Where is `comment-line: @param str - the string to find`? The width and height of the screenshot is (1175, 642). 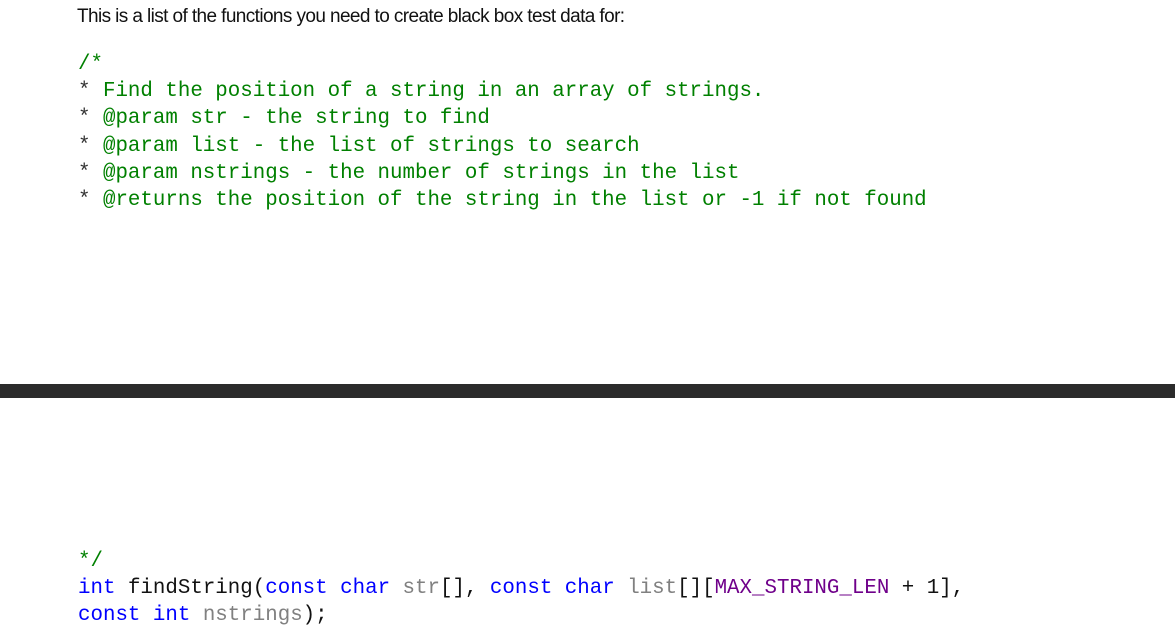 comment-line: @param str - the string to find is located at coordinates (296, 119).